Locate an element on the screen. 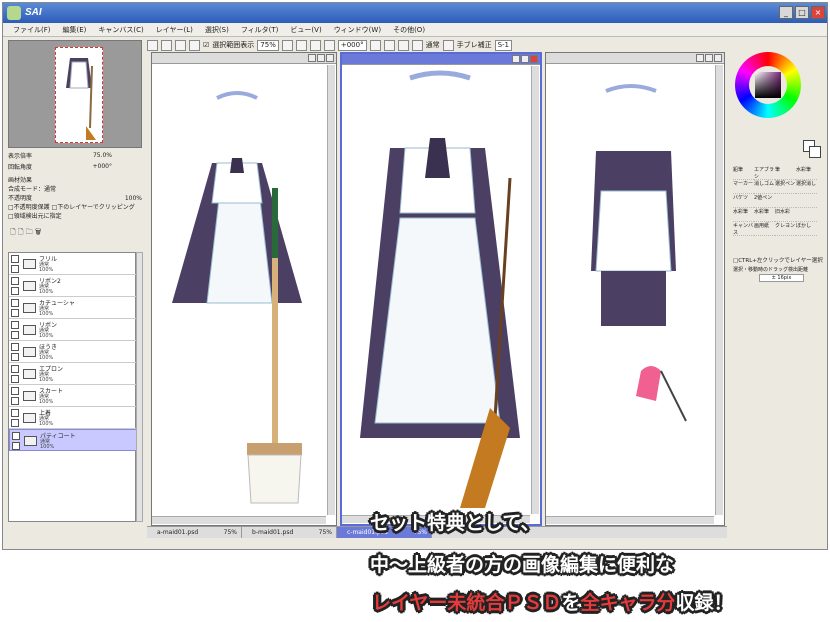  menu-layer: レイヤー(L) is located at coordinates (174, 30).